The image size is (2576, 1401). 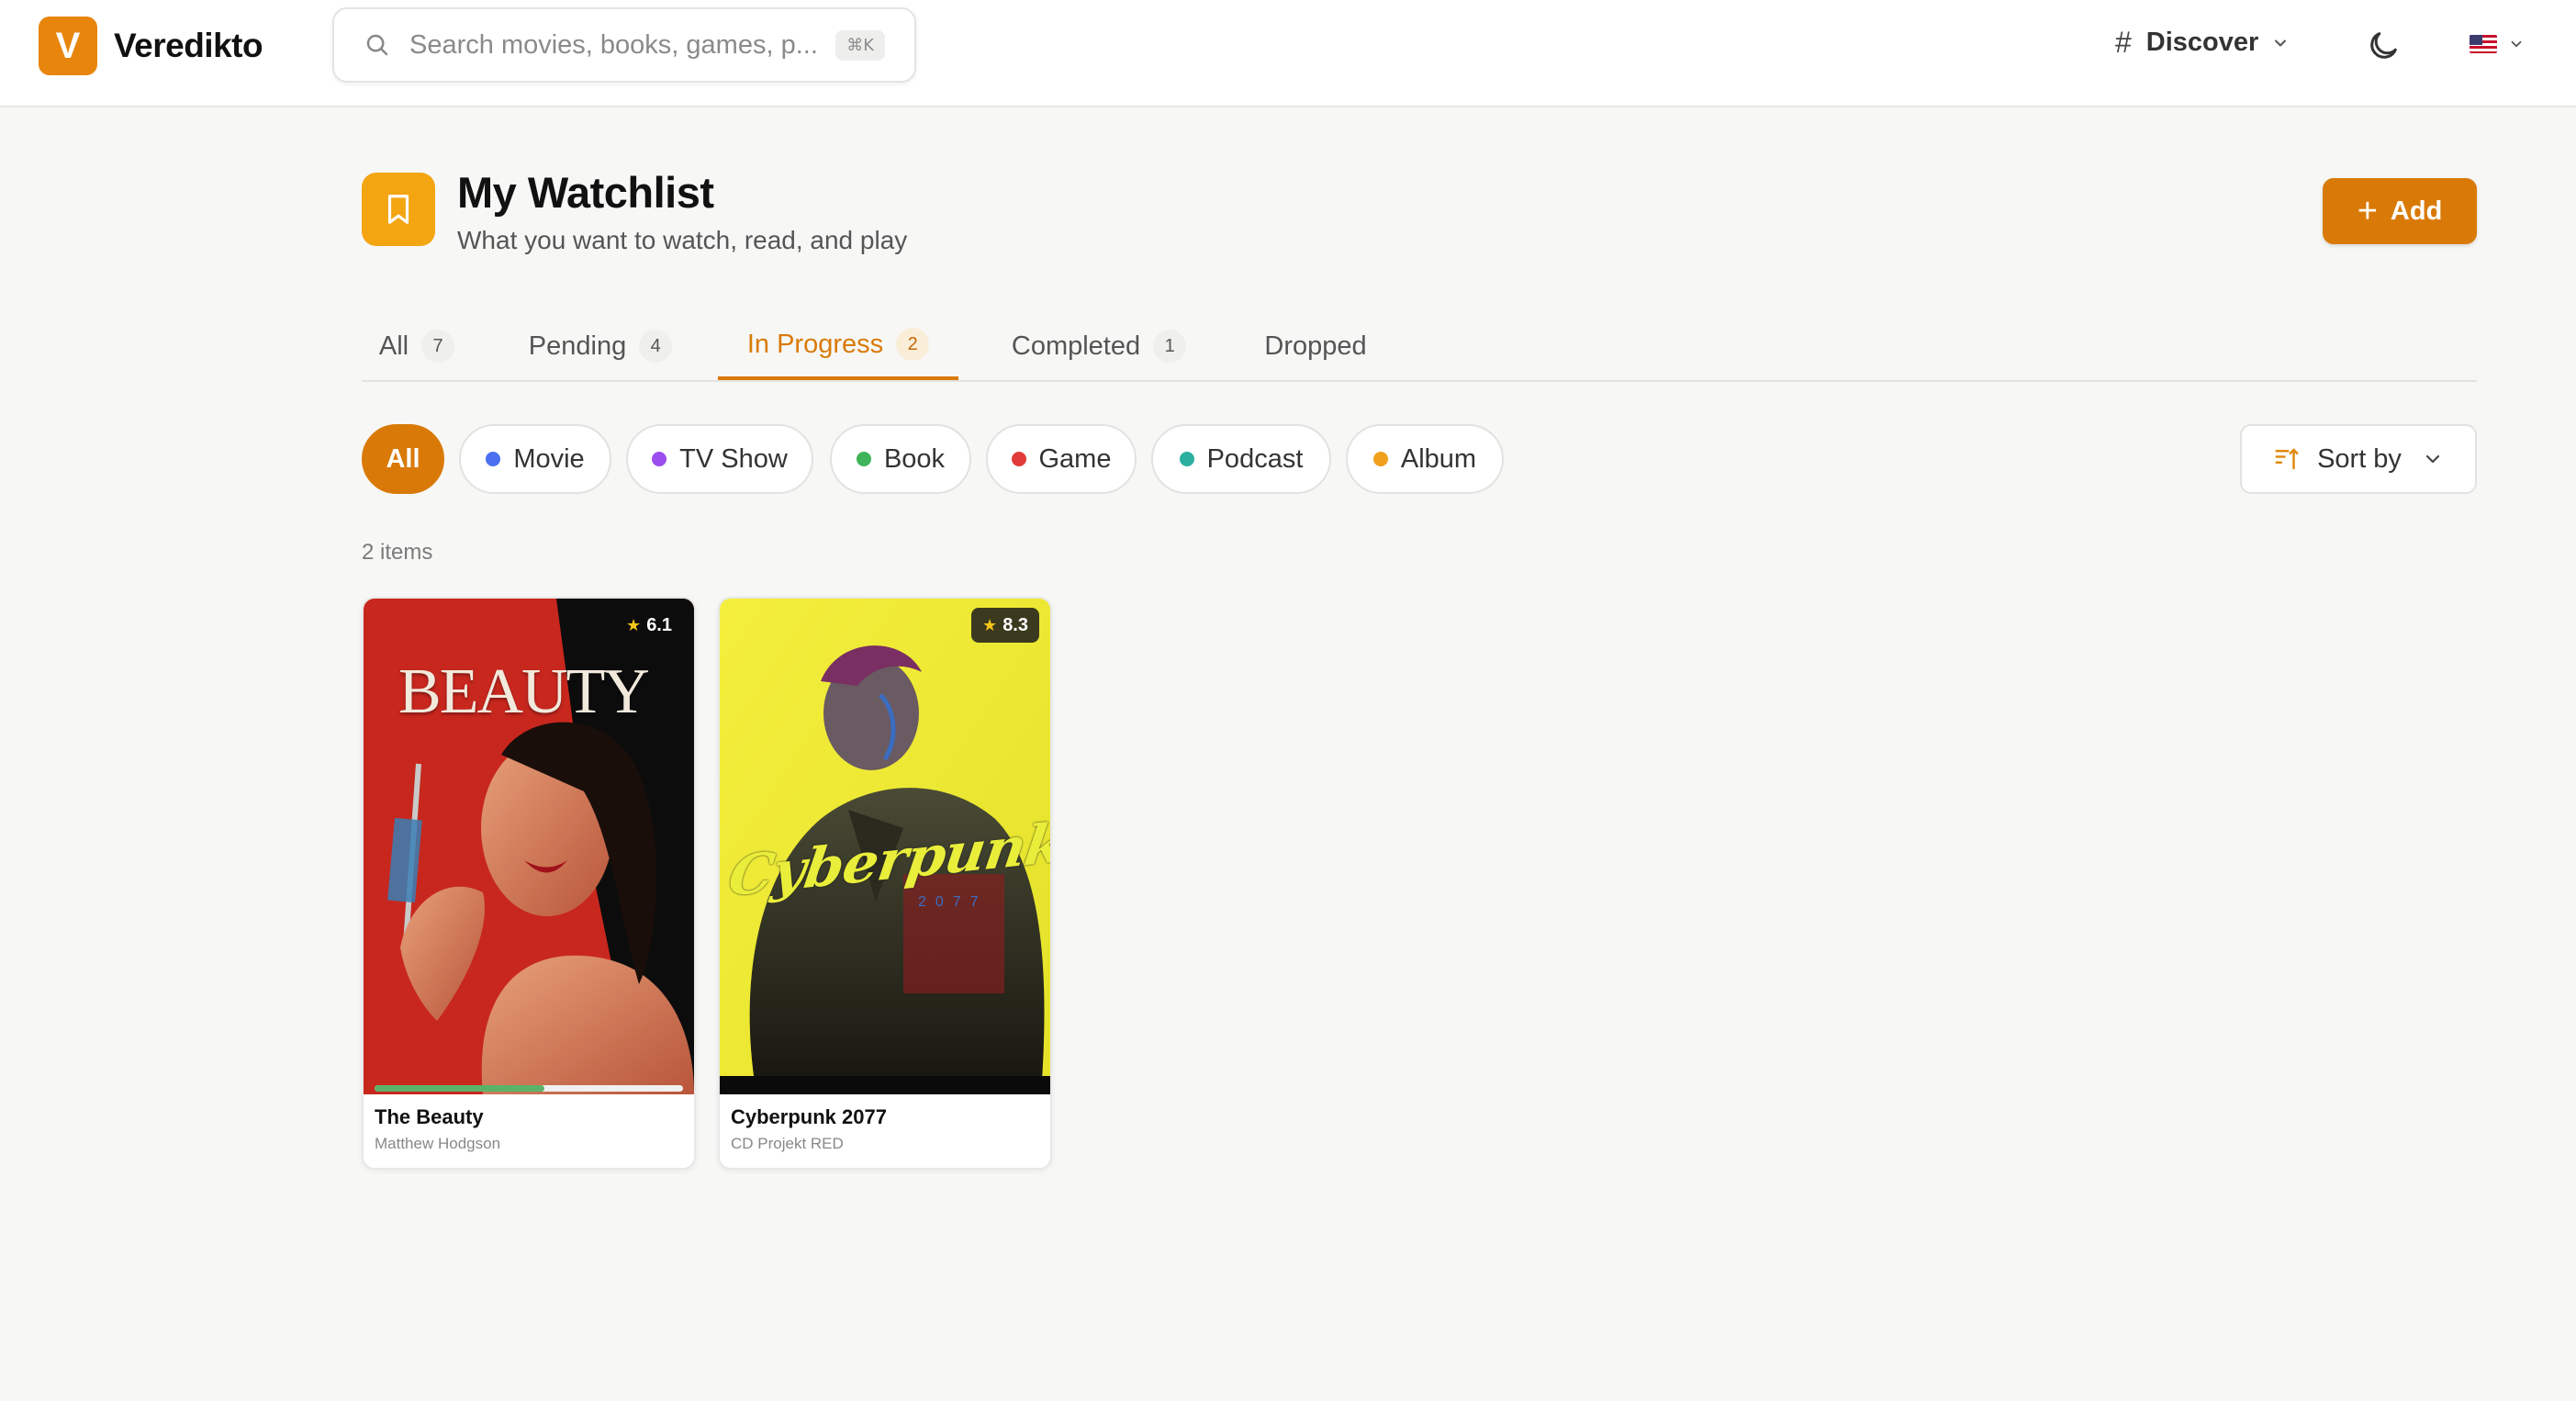 I want to click on add-button: + Add, so click(x=2400, y=211).